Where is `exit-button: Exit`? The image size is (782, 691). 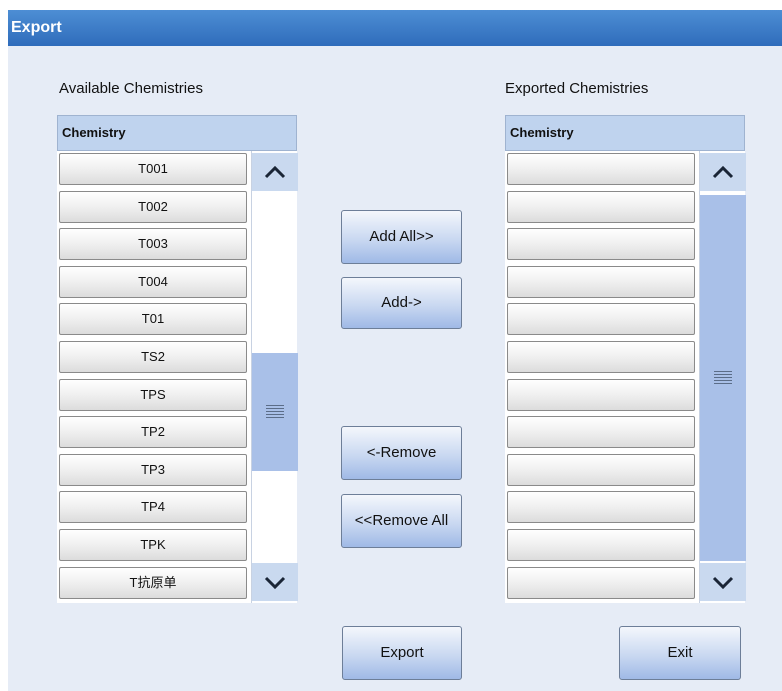
exit-button: Exit is located at coordinates (680, 653).